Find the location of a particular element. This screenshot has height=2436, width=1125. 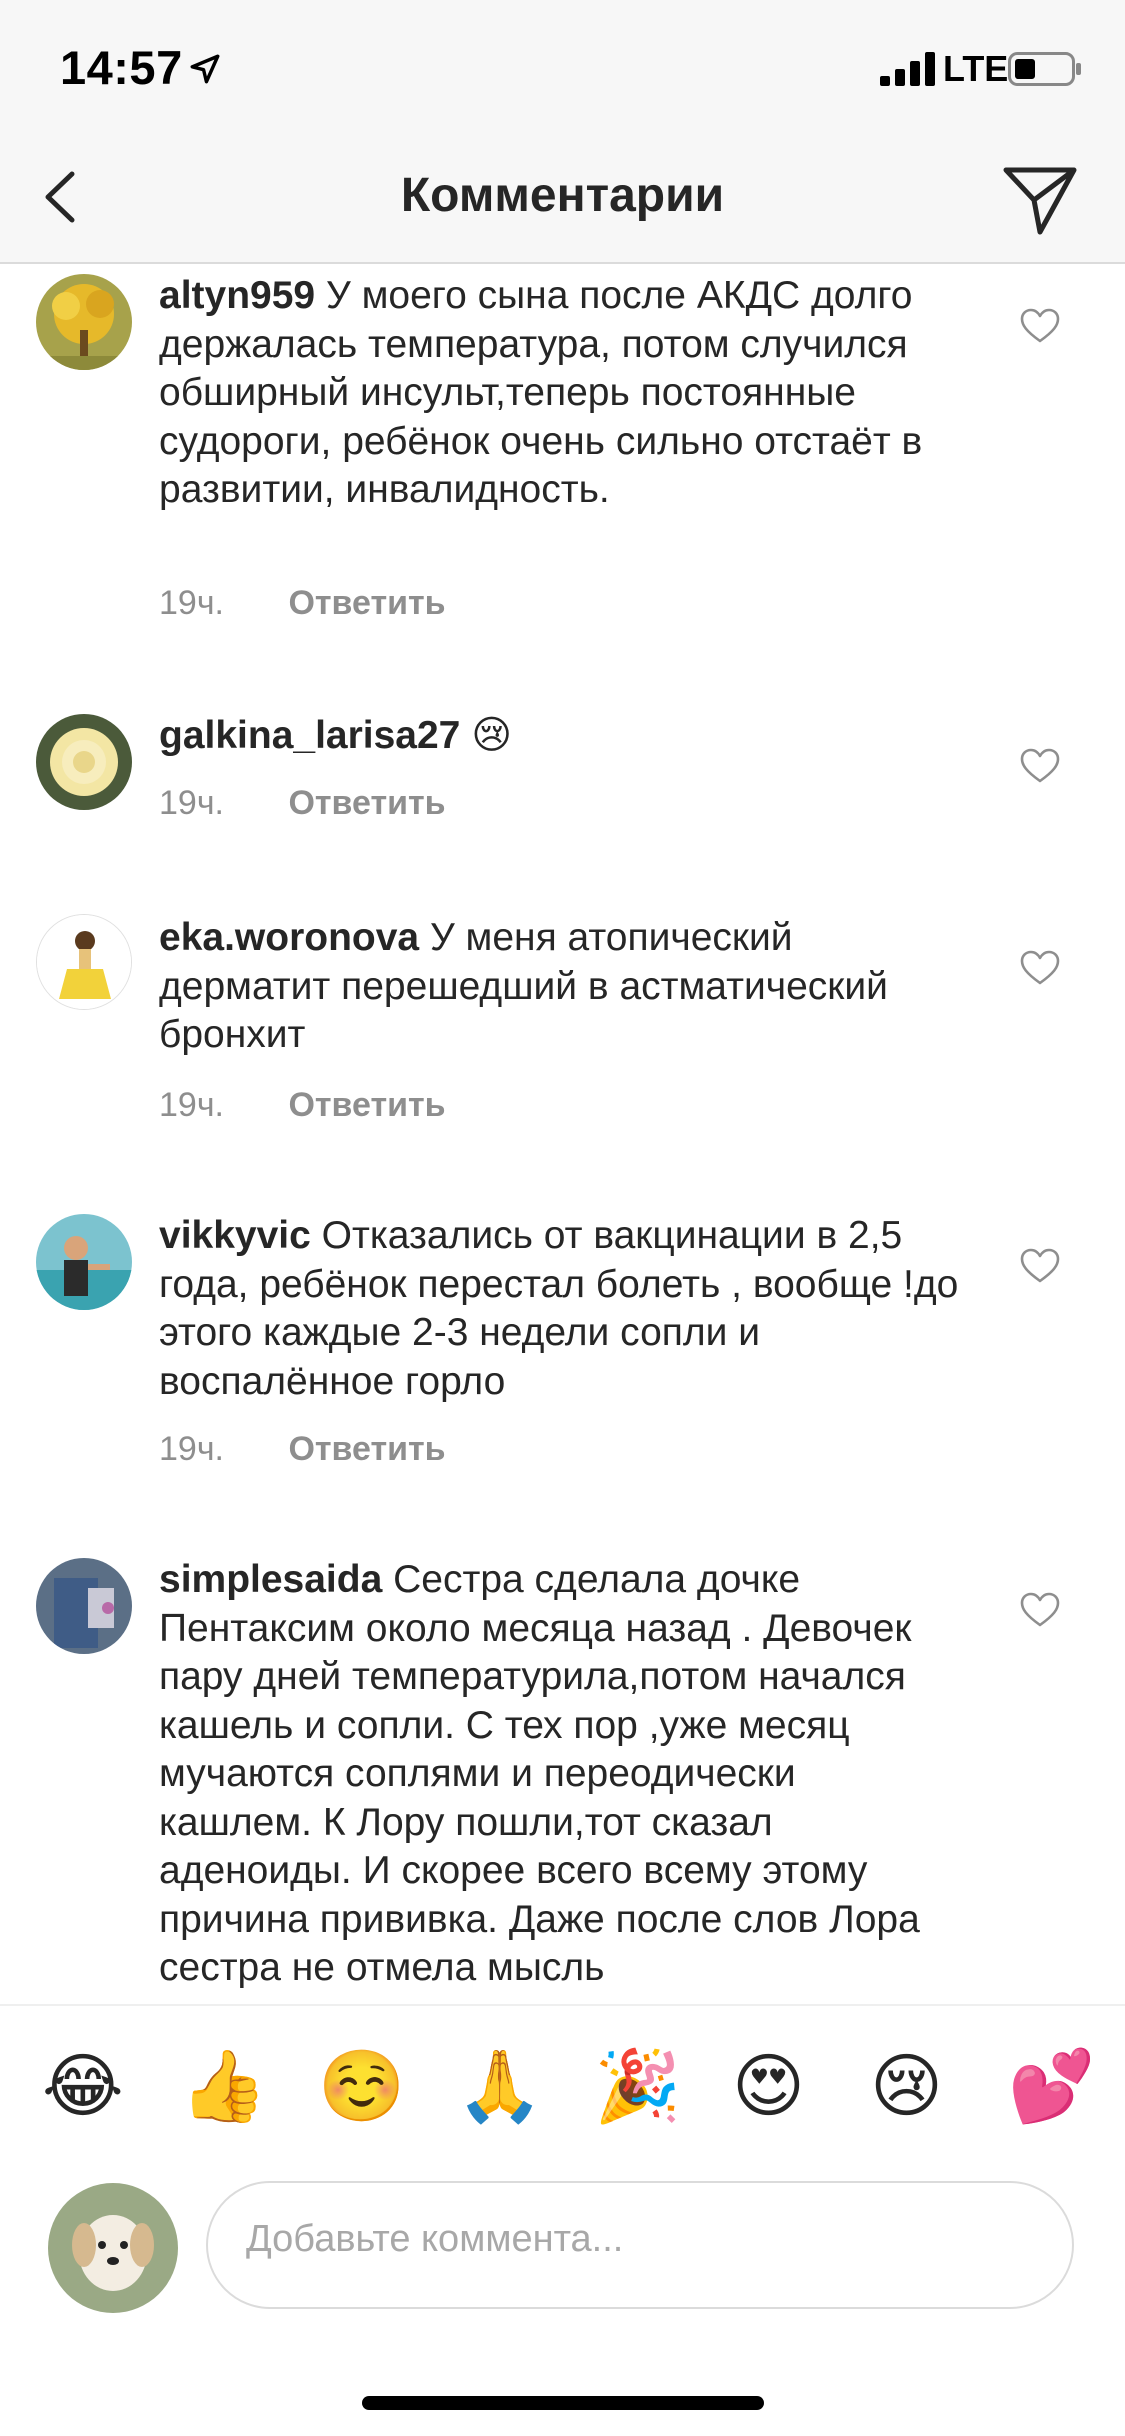

comment-input-wrapper is located at coordinates (640, 2245).